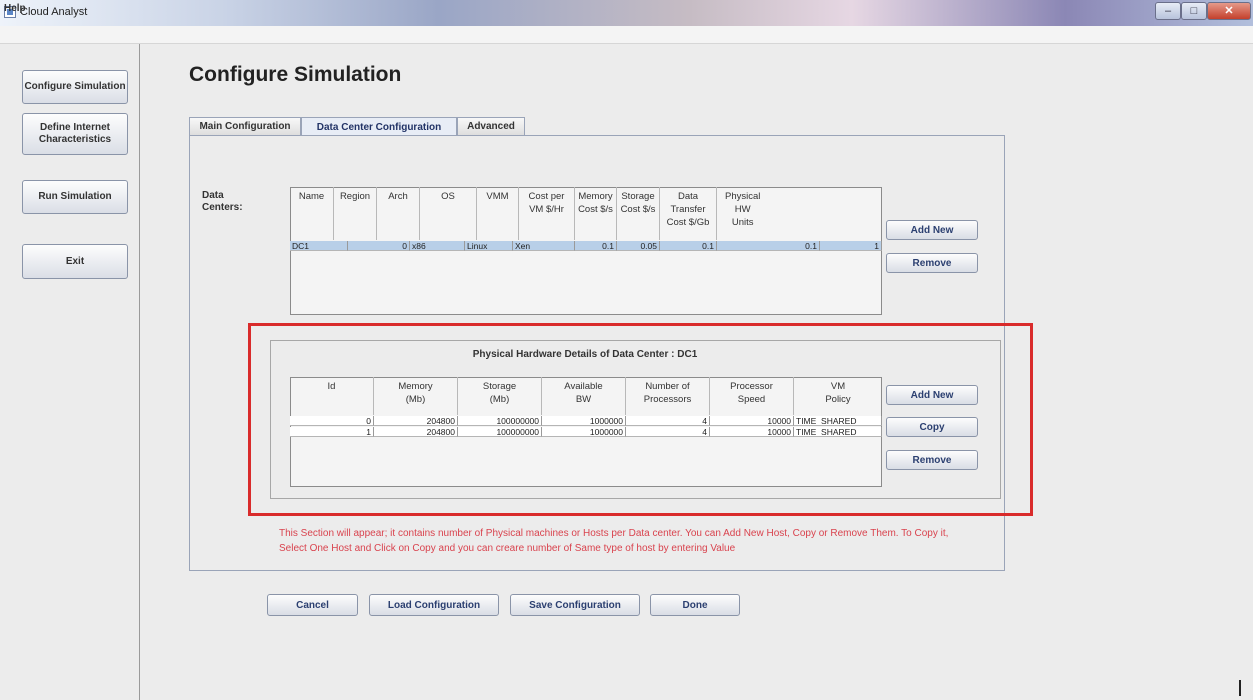 This screenshot has height=700, width=1253. What do you see at coordinates (437, 246) in the screenshot?
I see `table-cell: x86` at bounding box center [437, 246].